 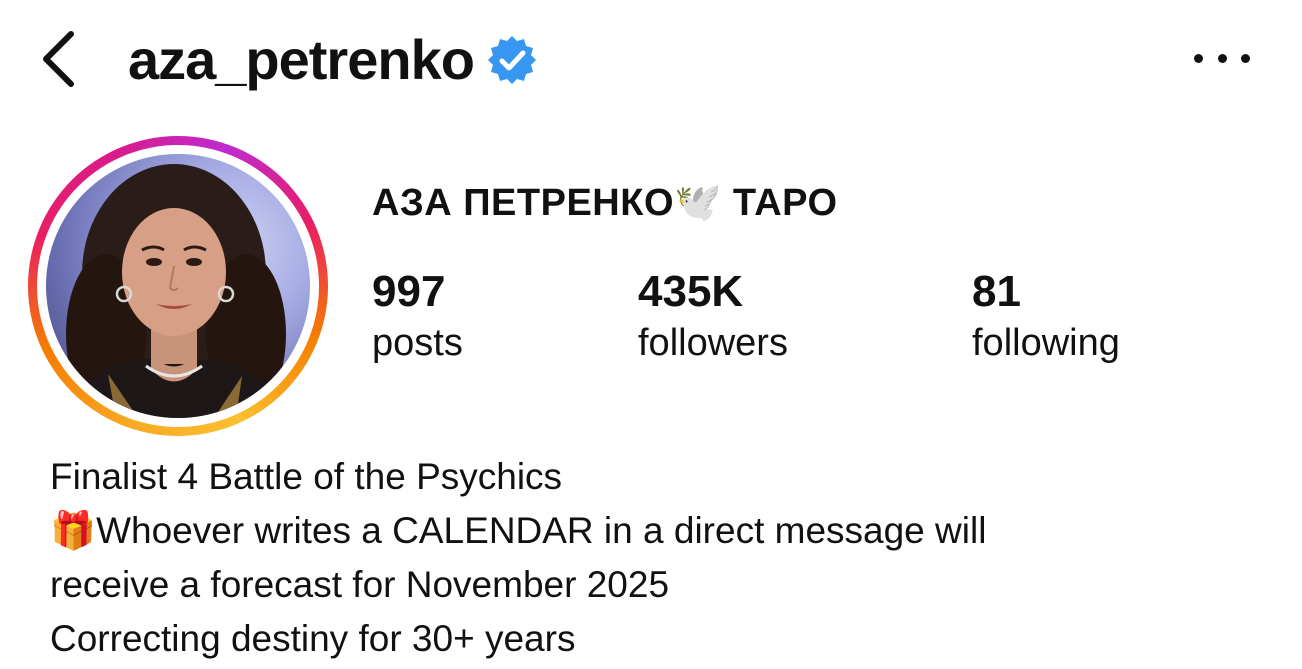 I want to click on followers-stat: 435K followers, so click(x=713, y=317).